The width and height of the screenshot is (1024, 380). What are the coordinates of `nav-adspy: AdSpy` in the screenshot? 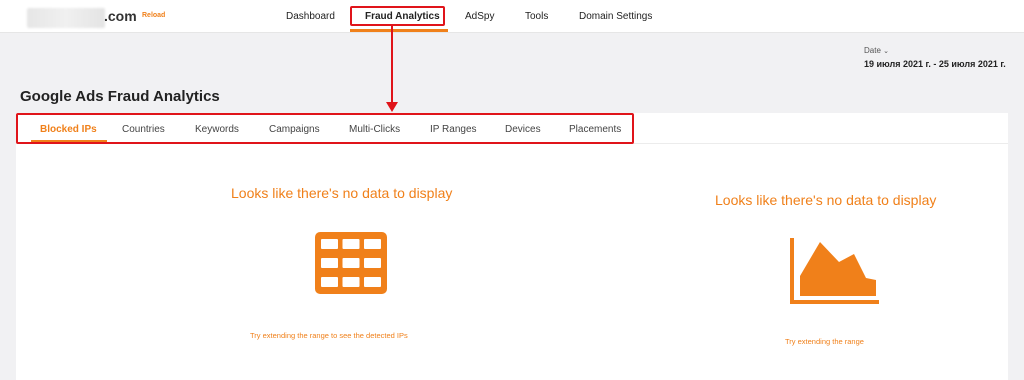 It's located at (479, 16).